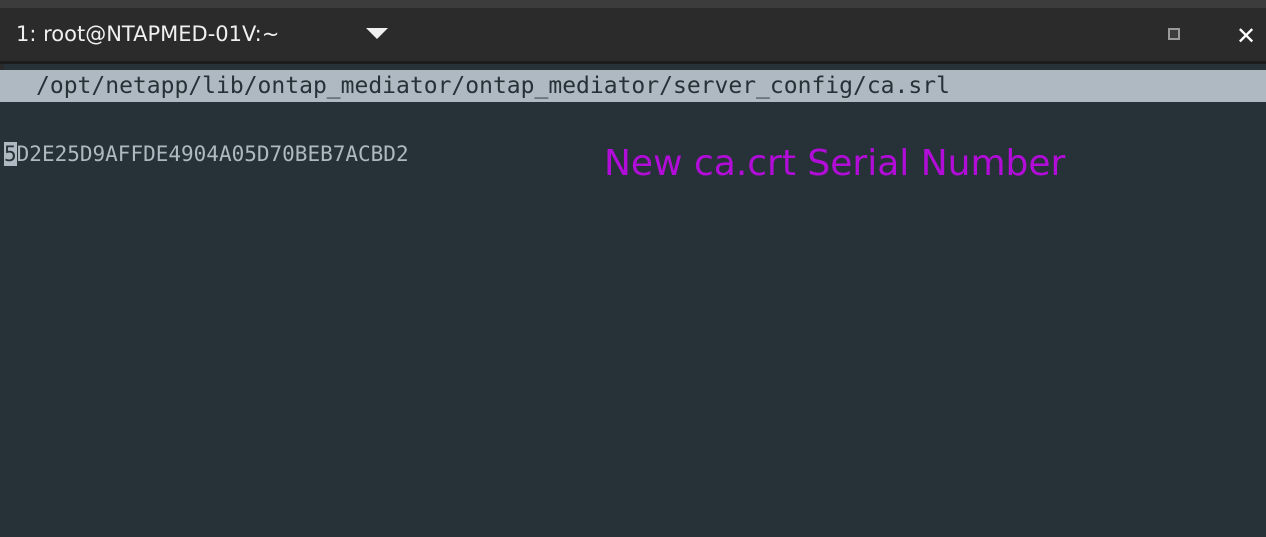 The height and width of the screenshot is (537, 1266). Describe the element at coordinates (377, 33) in the screenshot. I see `chevron-down-icon` at that location.